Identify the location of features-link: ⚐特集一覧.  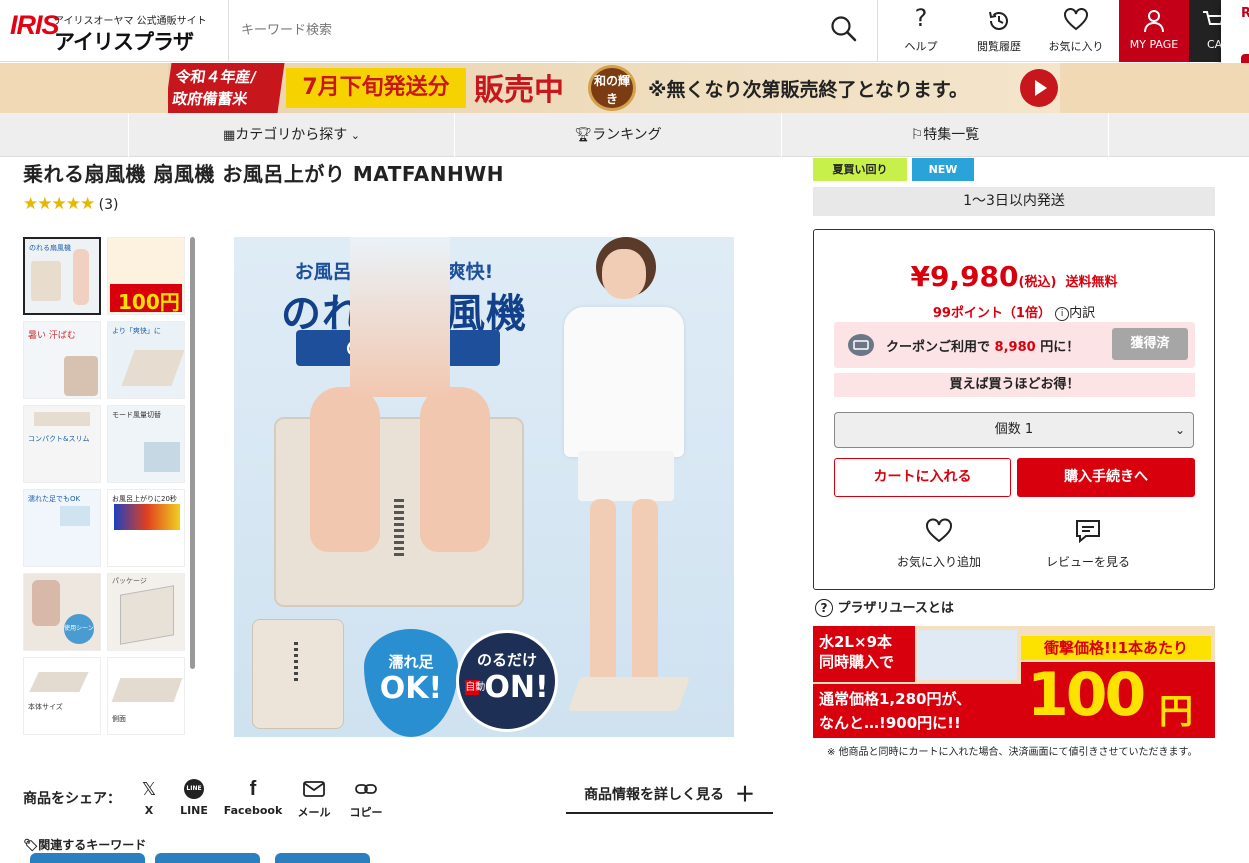
(945, 135).